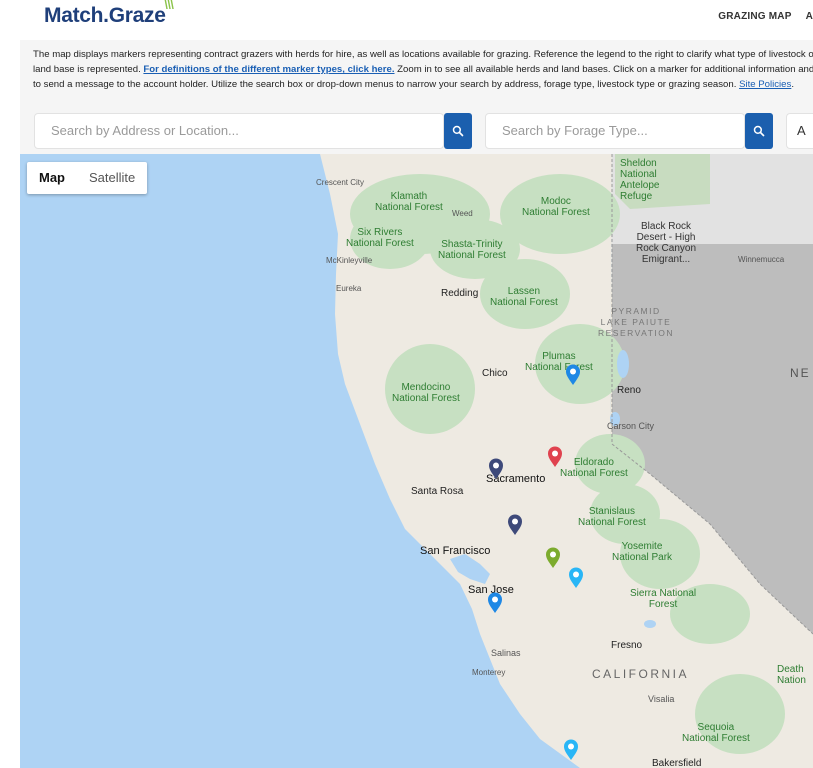 The width and height of the screenshot is (813, 768). Describe the element at coordinates (524, 297) in the screenshot. I see `map-label: Lassen National Forest` at that location.